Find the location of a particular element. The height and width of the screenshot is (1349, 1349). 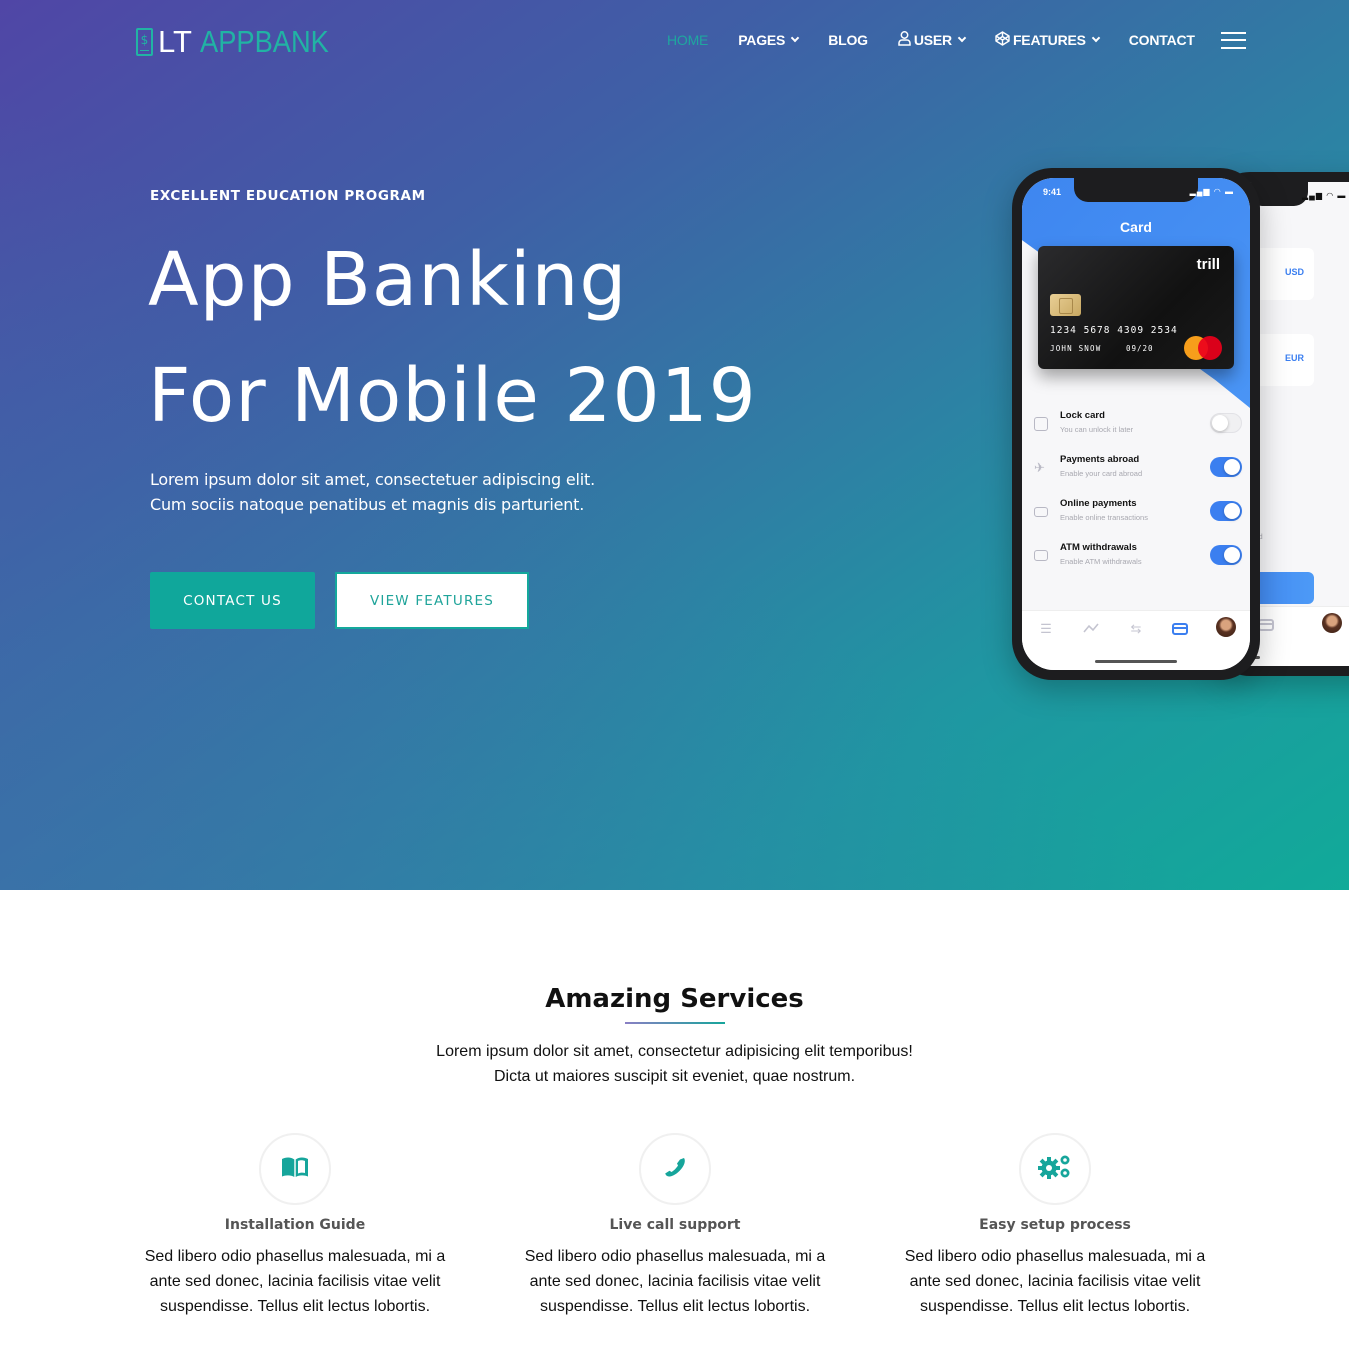

title-underline is located at coordinates (675, 1023).